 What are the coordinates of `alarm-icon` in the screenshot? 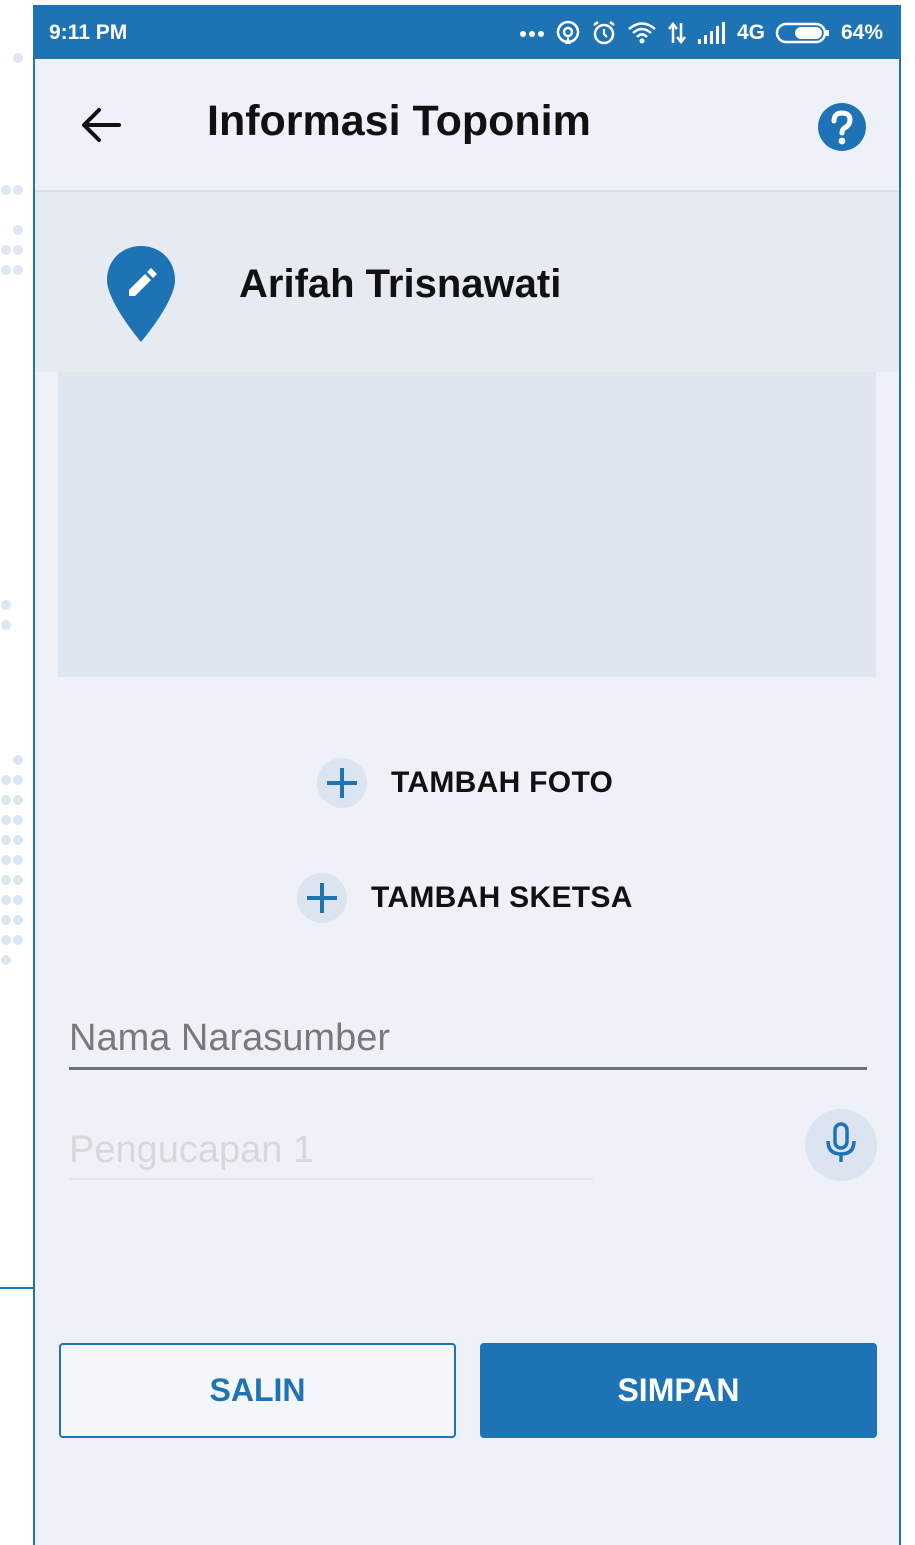 It's located at (604, 33).